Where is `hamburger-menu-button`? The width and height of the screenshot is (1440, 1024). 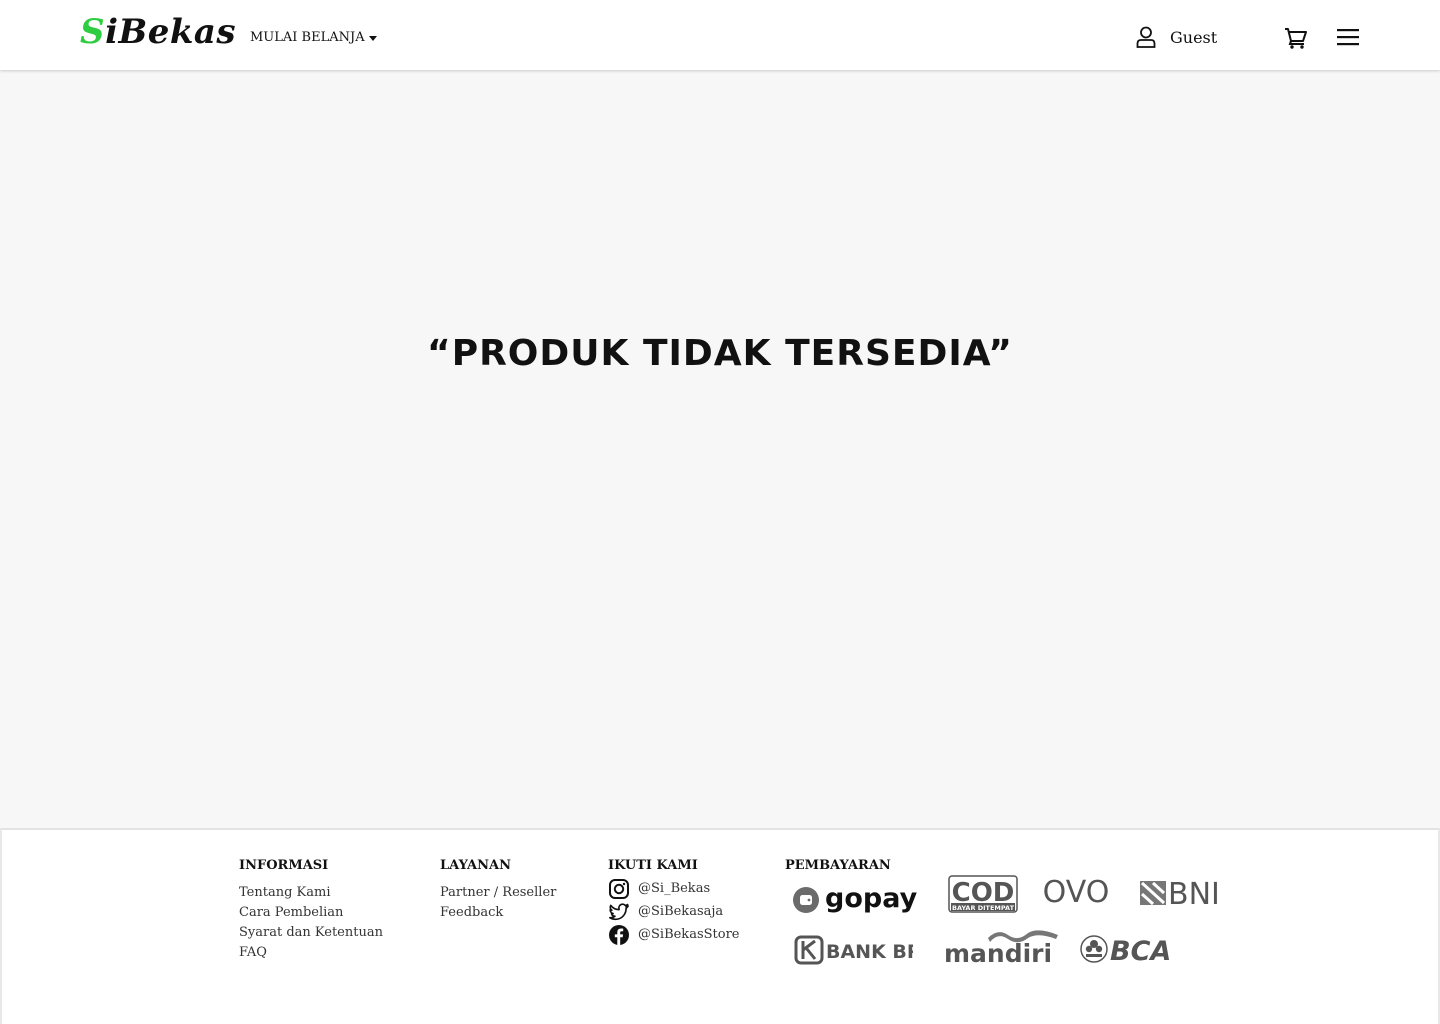
hamburger-menu-button is located at coordinates (1348, 39).